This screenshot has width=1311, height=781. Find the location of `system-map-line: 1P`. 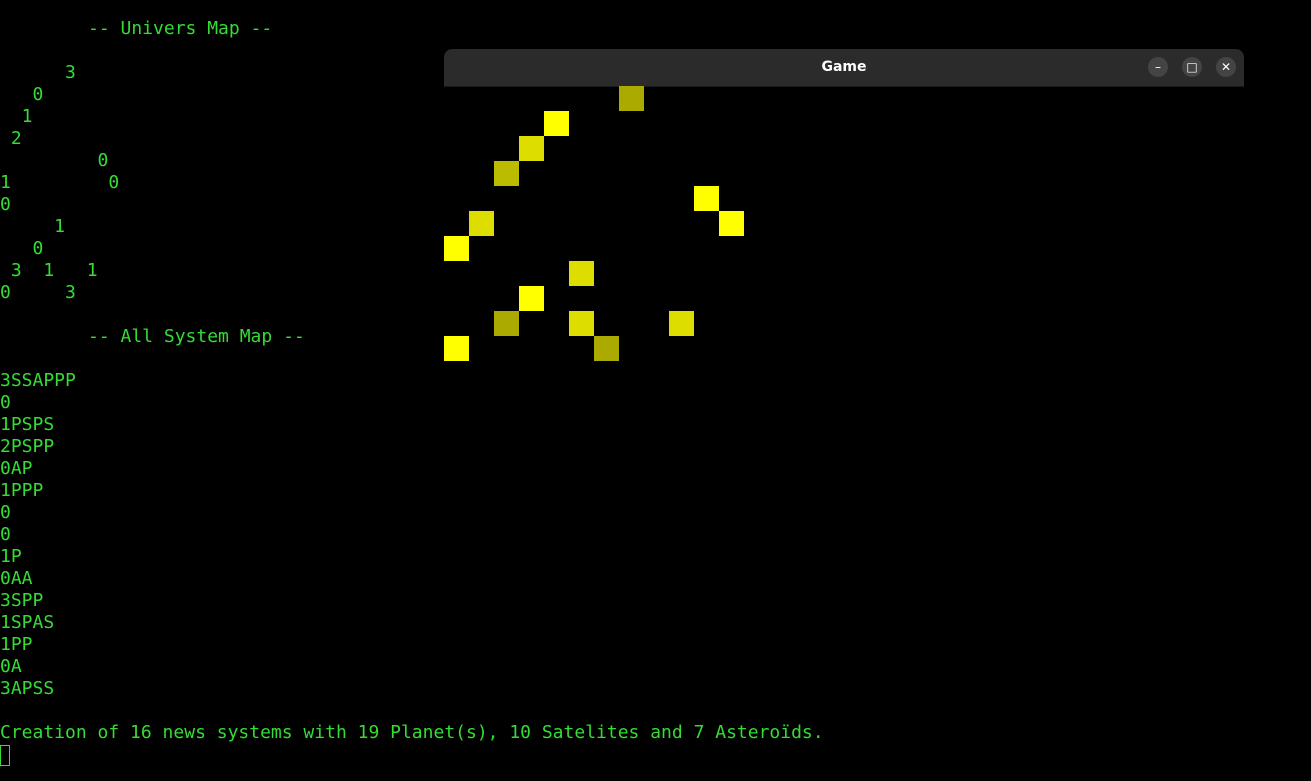

system-map-line: 1P is located at coordinates (11, 556).